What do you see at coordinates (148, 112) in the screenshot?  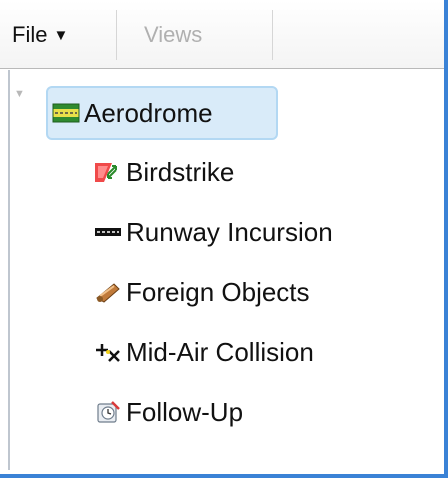 I see `tree-node-label: Aerodrome` at bounding box center [148, 112].